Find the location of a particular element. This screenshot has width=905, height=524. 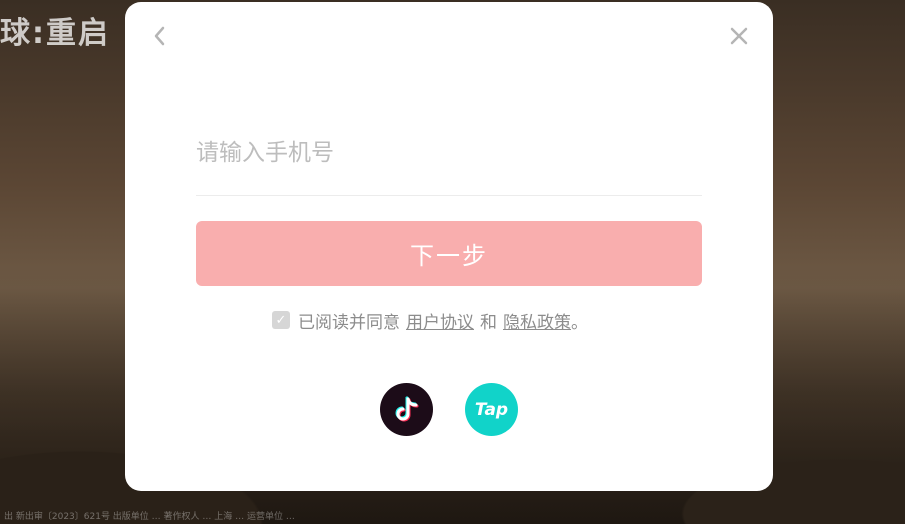

social-login-row: Tap is located at coordinates (449, 409).